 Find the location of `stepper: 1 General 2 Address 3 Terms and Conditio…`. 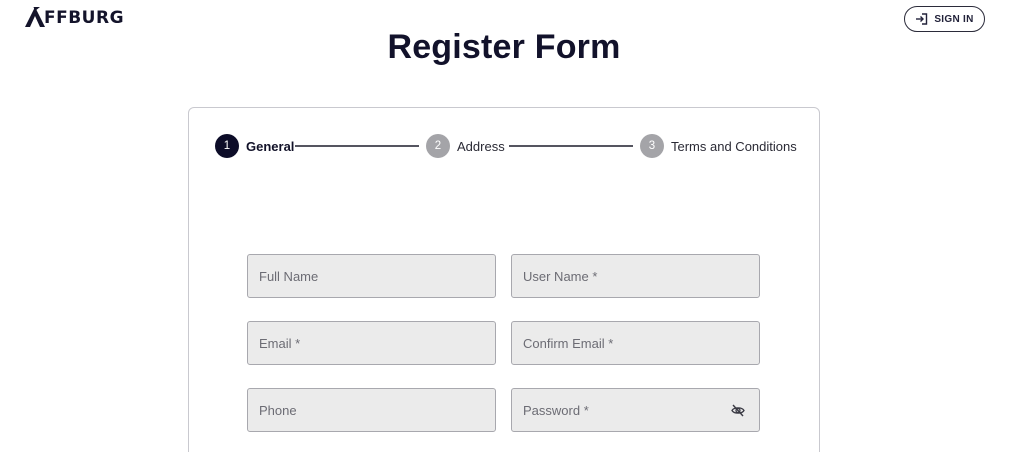

stepper: 1 General 2 Address 3 Terms and Conditio… is located at coordinates (504, 148).